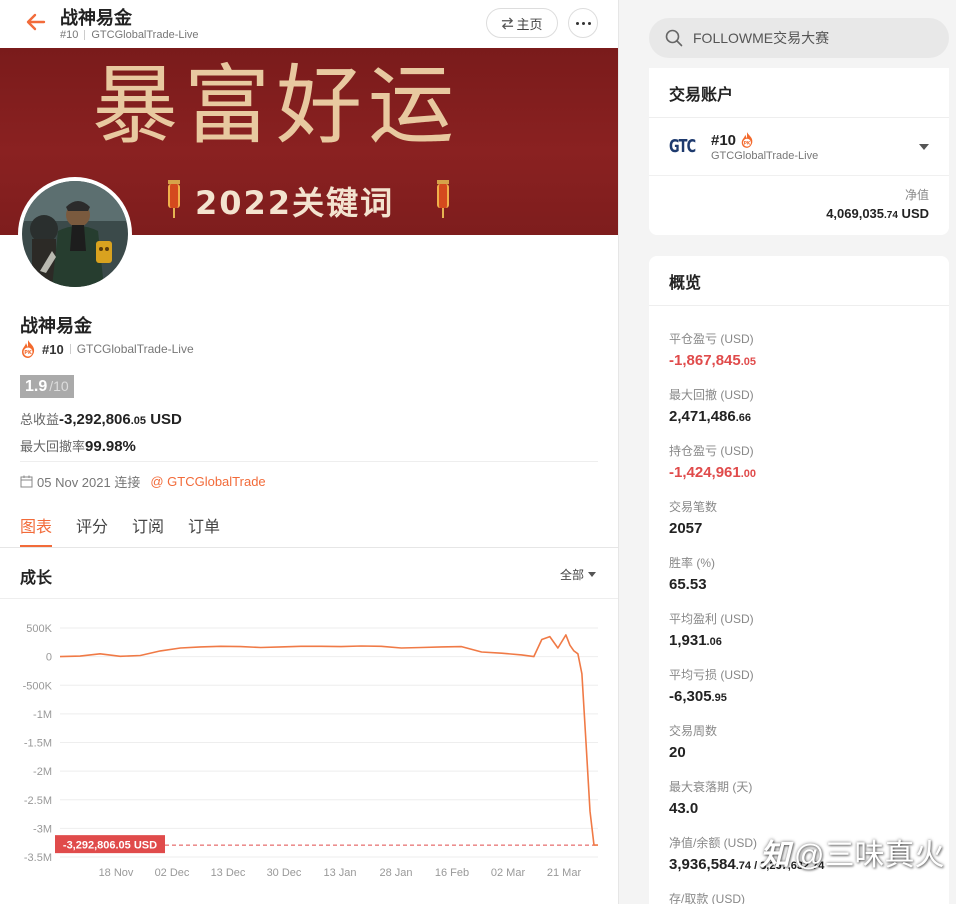  What do you see at coordinates (869, 855) in the screenshot?
I see `watermark-text: @三味真火` at bounding box center [869, 855].